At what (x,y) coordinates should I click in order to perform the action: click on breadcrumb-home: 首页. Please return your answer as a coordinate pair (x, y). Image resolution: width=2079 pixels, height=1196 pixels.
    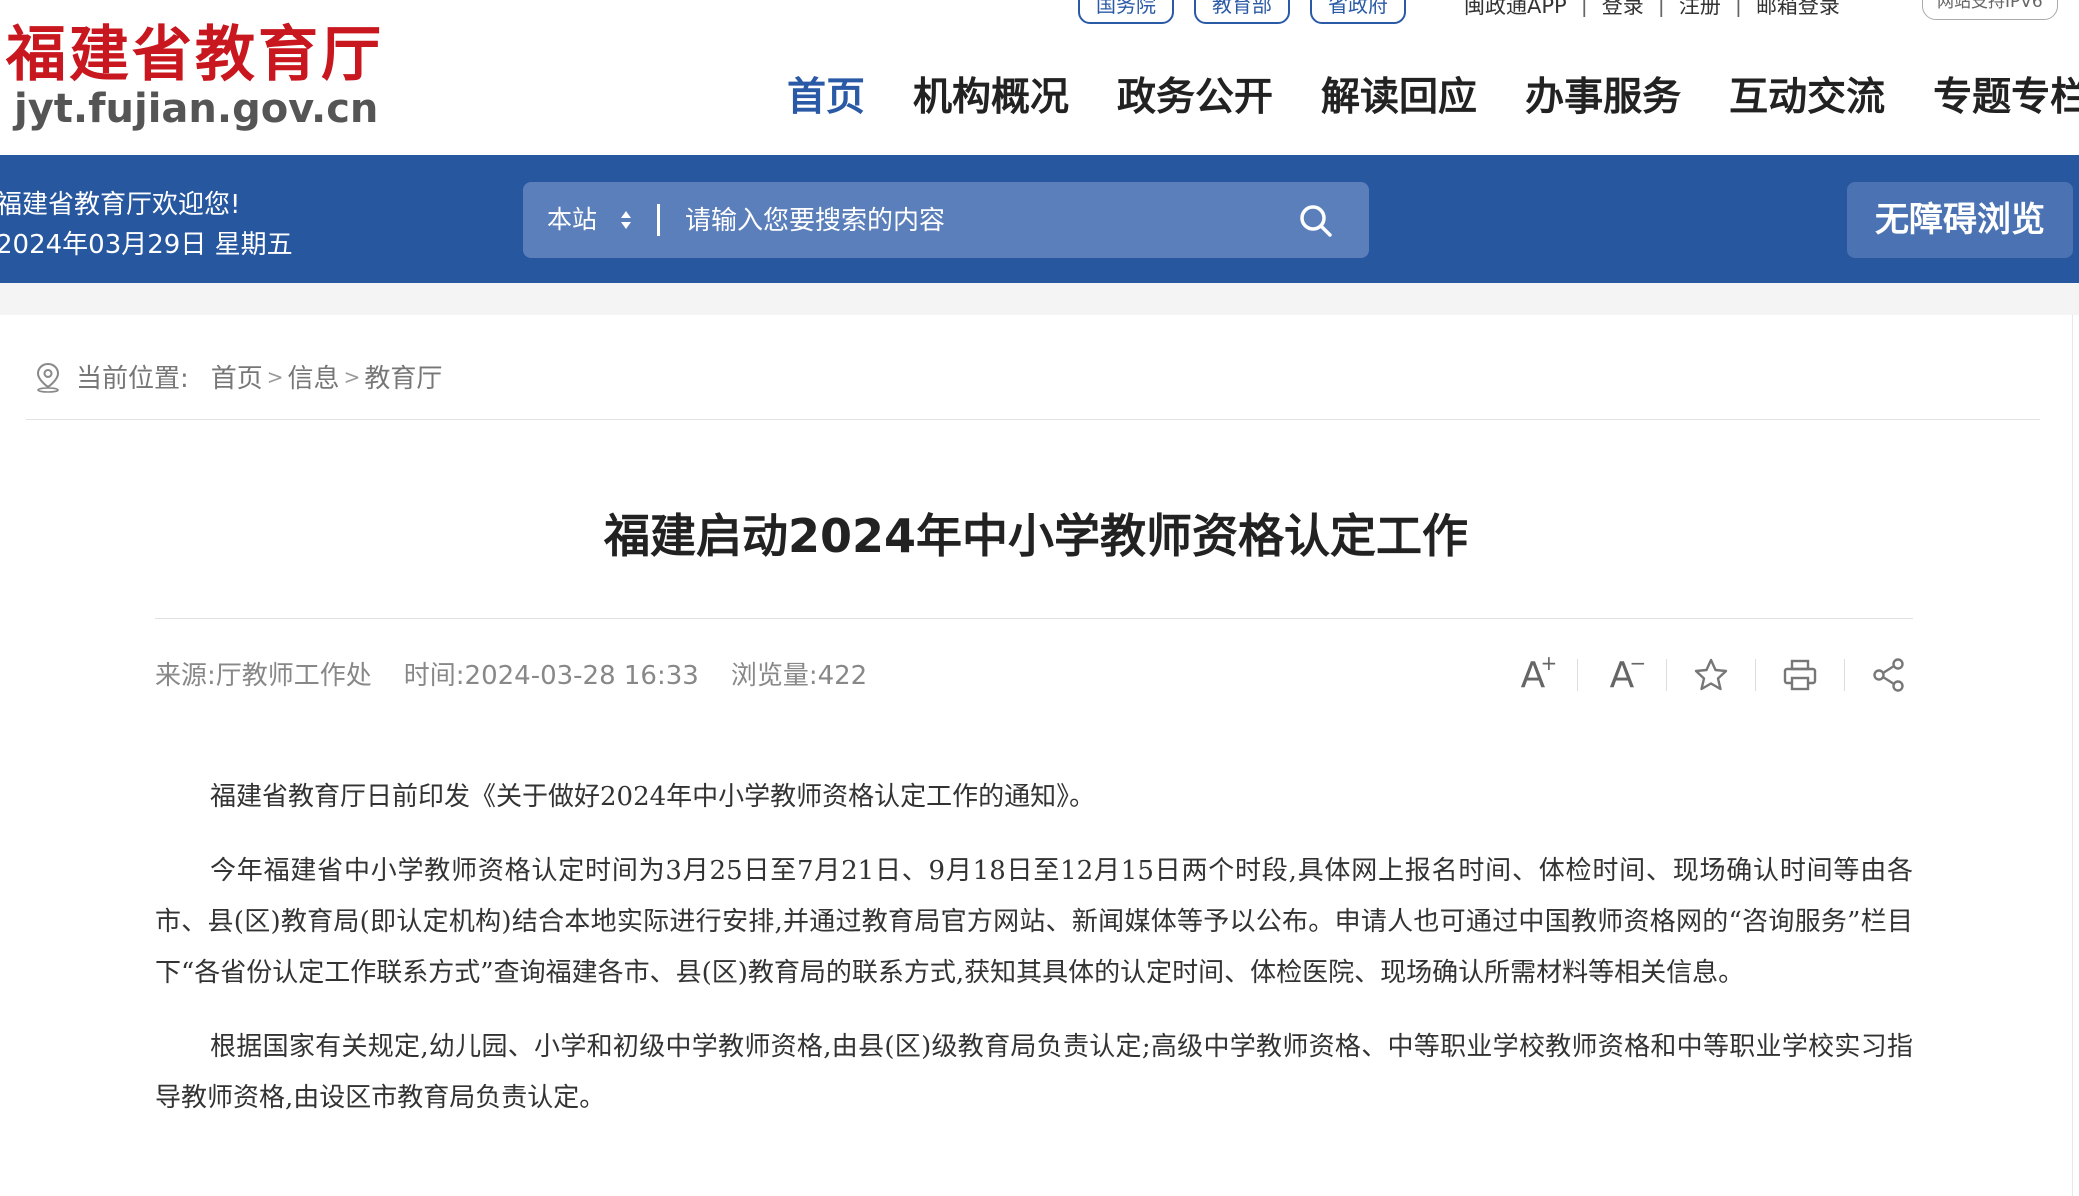
    Looking at the image, I should click on (237, 376).